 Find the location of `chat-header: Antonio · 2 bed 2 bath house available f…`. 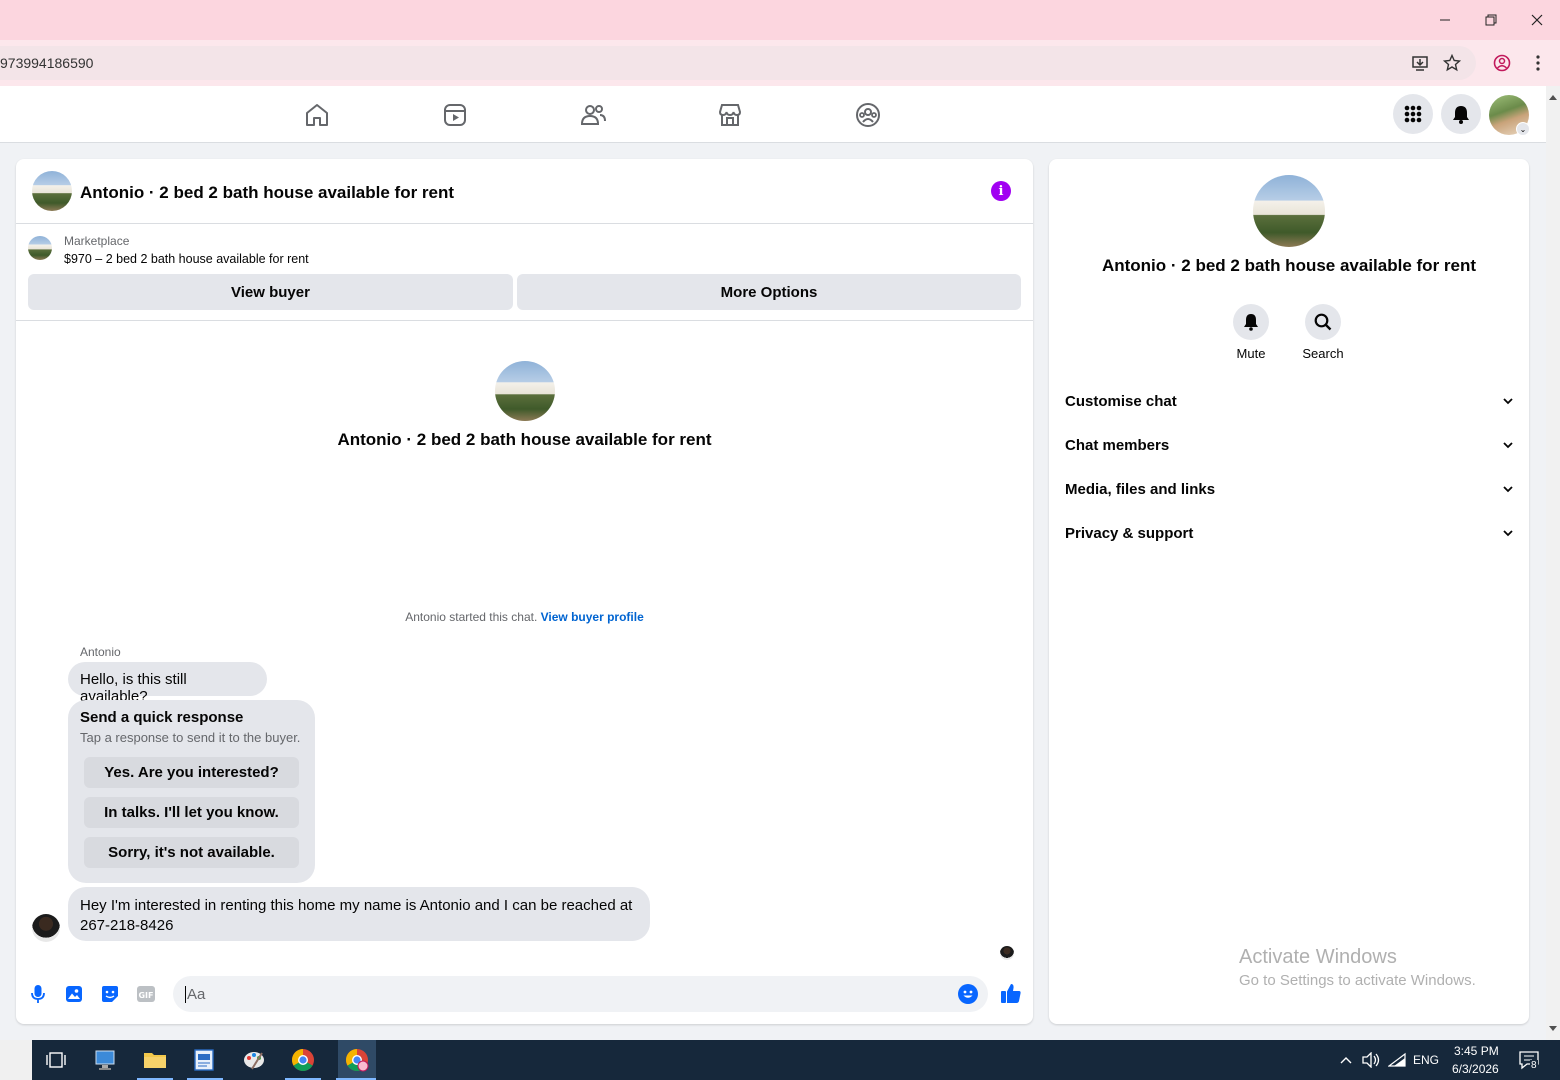

chat-header: Antonio · 2 bed 2 bath house available f… is located at coordinates (524, 191).